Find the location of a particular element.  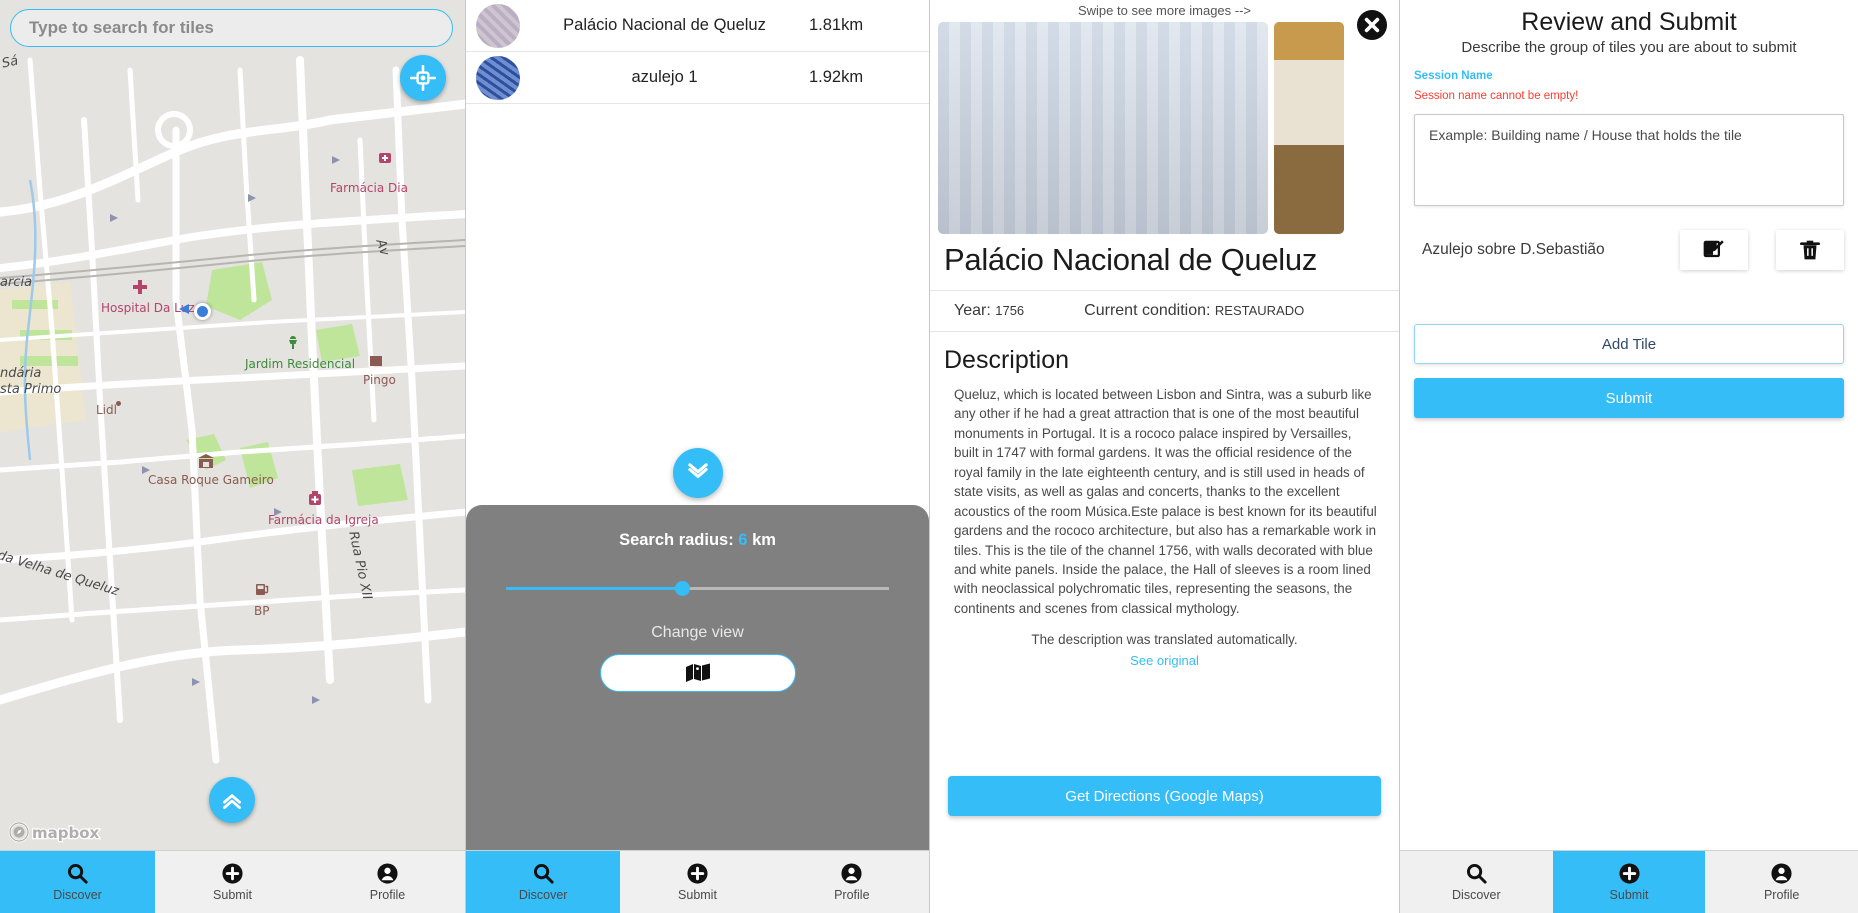

condition-value: RESTAURADO is located at coordinates (1259, 310).